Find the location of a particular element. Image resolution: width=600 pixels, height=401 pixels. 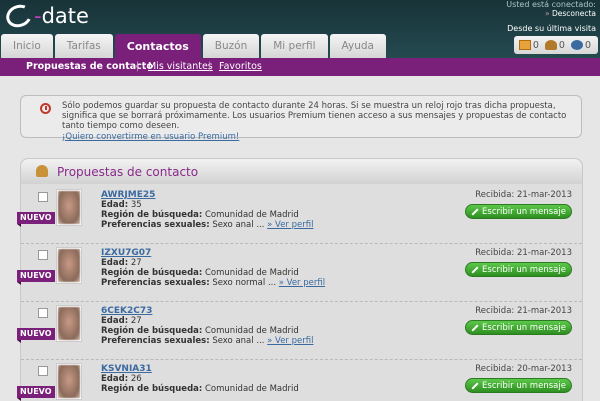

logout-link: » Desconecta is located at coordinates (570, 13).